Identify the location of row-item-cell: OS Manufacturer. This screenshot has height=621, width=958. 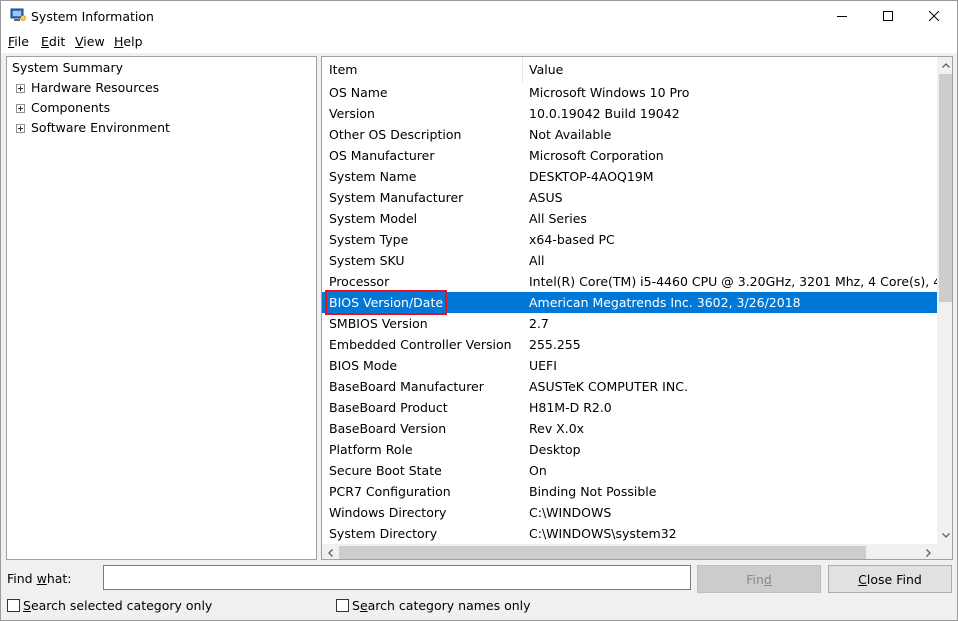
(382, 155).